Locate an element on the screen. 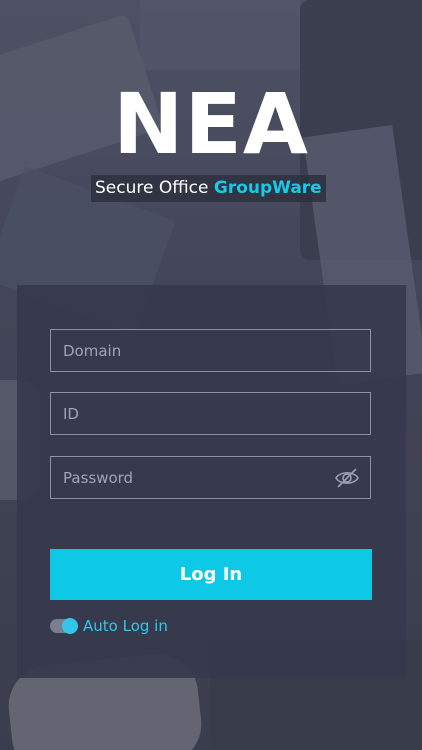  auto-login-toggle: Auto Log in is located at coordinates (109, 626).